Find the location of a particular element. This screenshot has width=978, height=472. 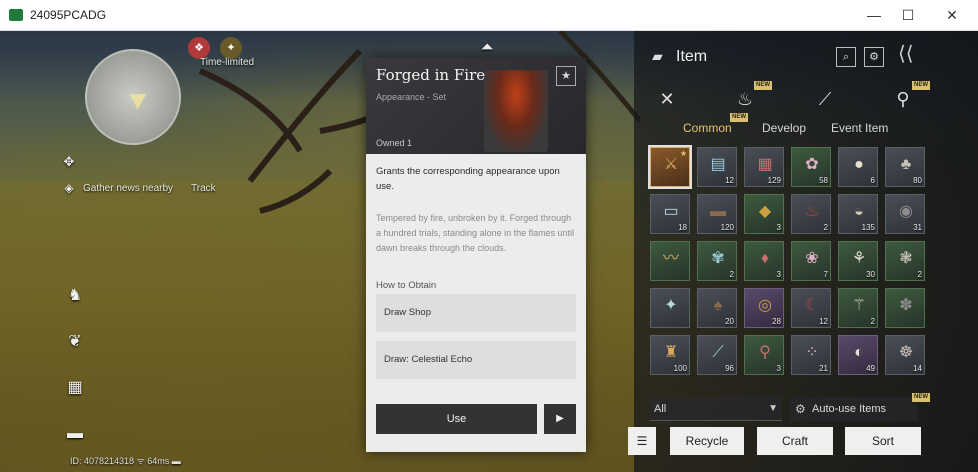

item-count: 96 is located at coordinates (729, 368).